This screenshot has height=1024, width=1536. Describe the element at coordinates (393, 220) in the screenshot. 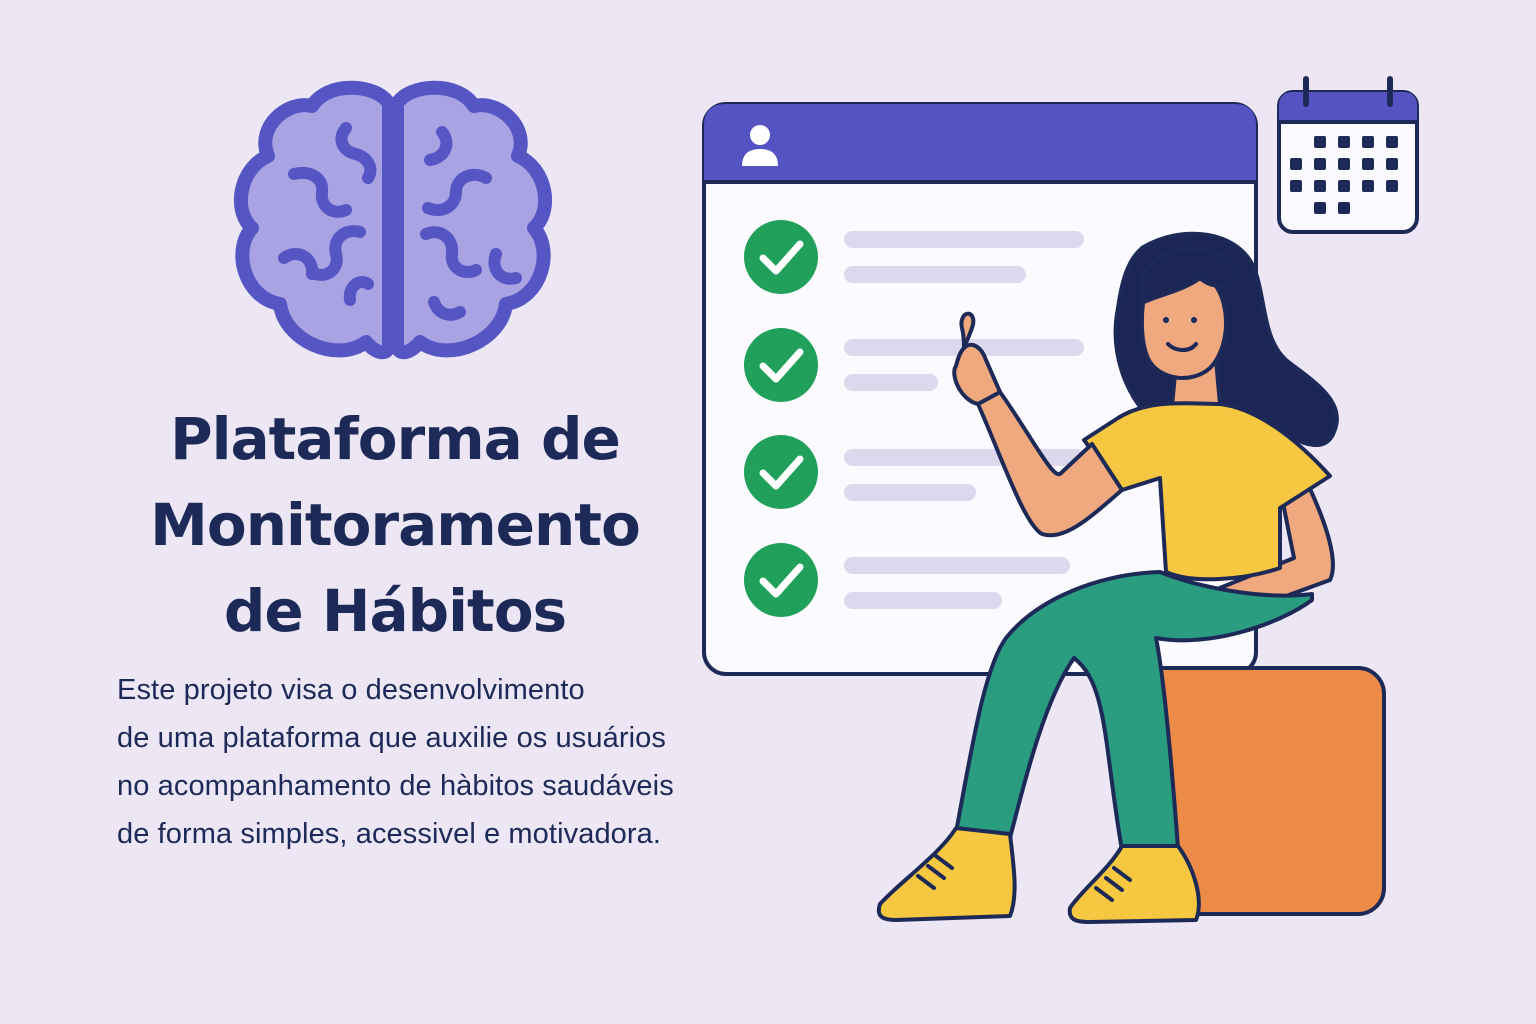

I see `brain-icon` at that location.